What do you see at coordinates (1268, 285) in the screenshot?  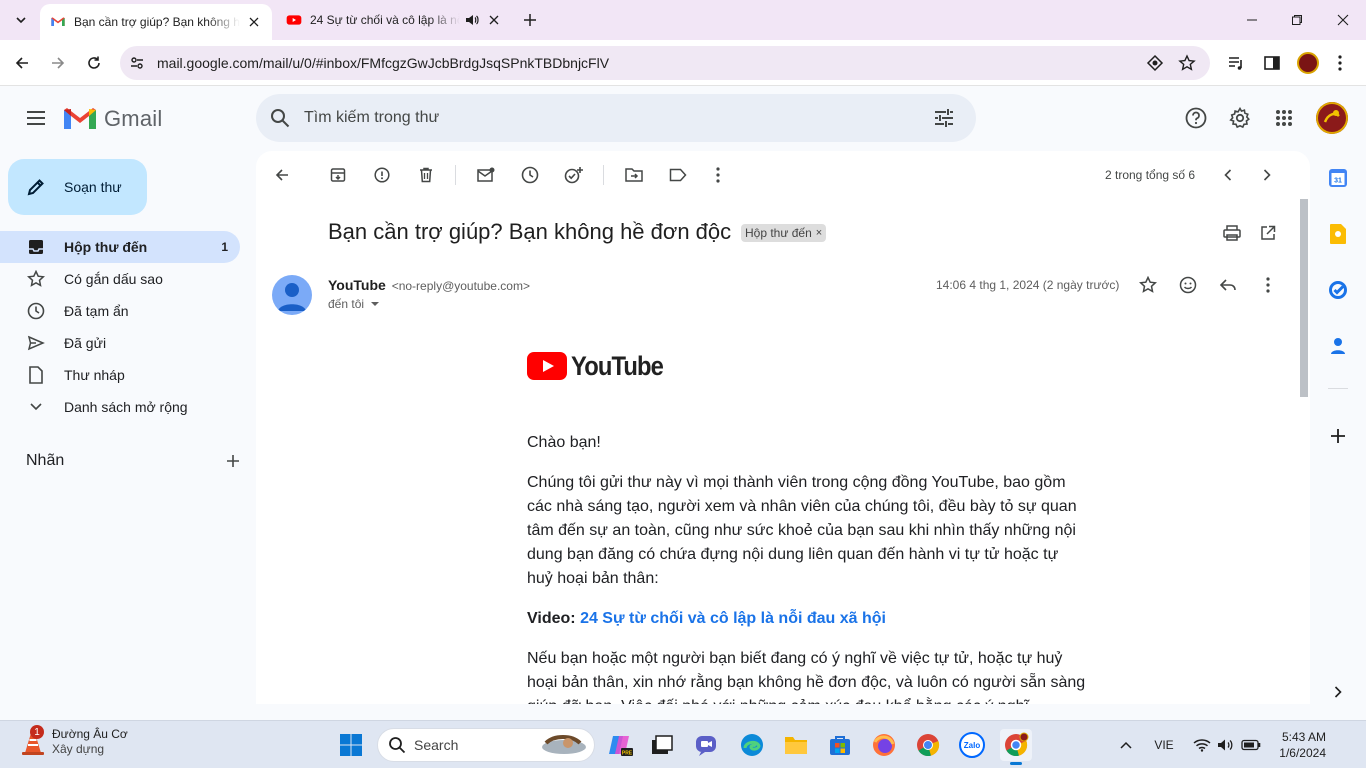 I see `message-more-button` at bounding box center [1268, 285].